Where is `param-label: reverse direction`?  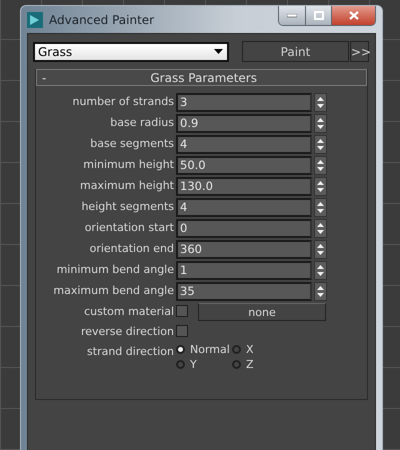 param-label: reverse direction is located at coordinates (127, 332).